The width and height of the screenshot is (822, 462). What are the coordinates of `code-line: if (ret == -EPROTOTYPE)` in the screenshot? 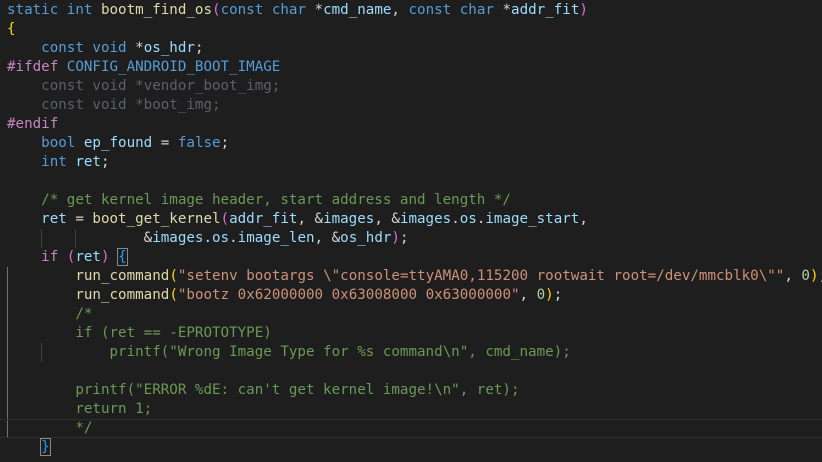 It's located at (411, 333).